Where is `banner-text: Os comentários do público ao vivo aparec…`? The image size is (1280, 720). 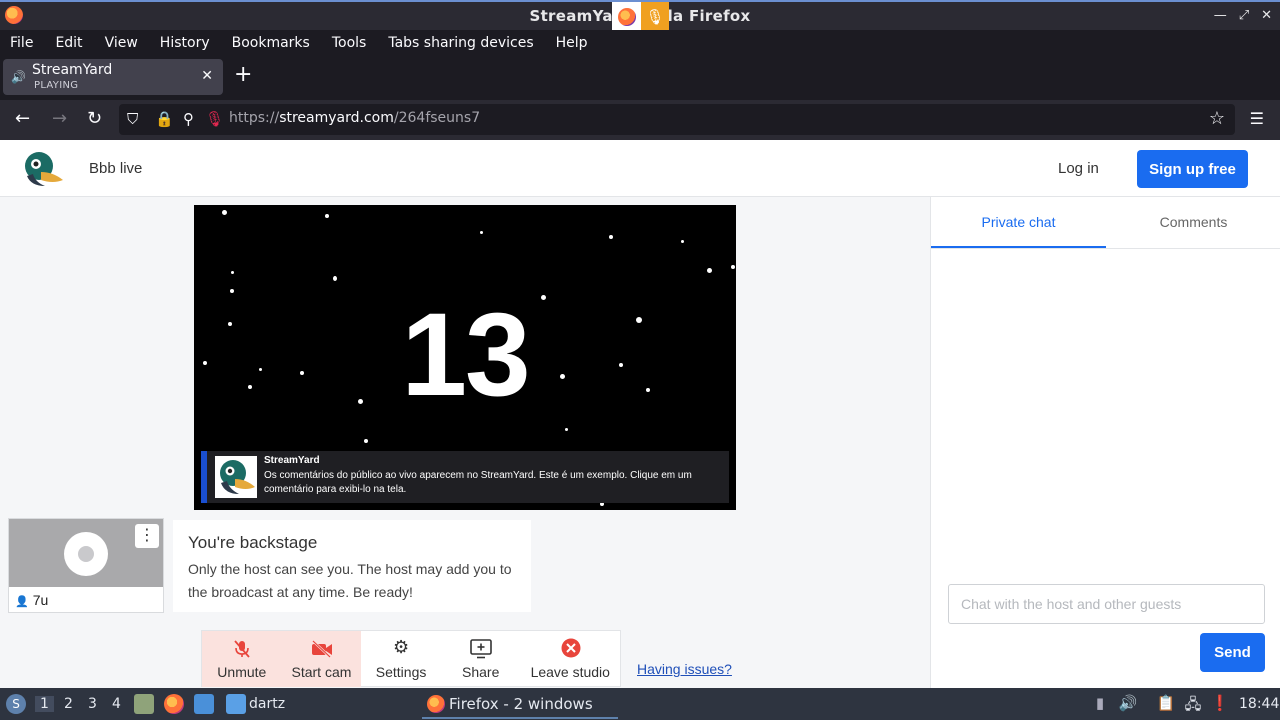
banner-text: Os comentários do público ao vivo aparec… is located at coordinates (478, 482).